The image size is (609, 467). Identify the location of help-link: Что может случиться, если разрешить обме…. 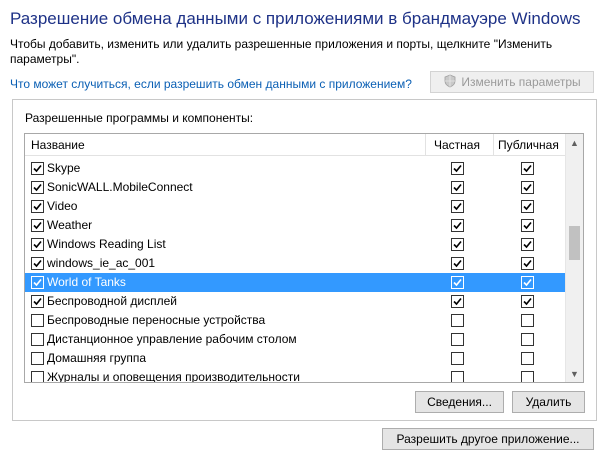
(211, 84).